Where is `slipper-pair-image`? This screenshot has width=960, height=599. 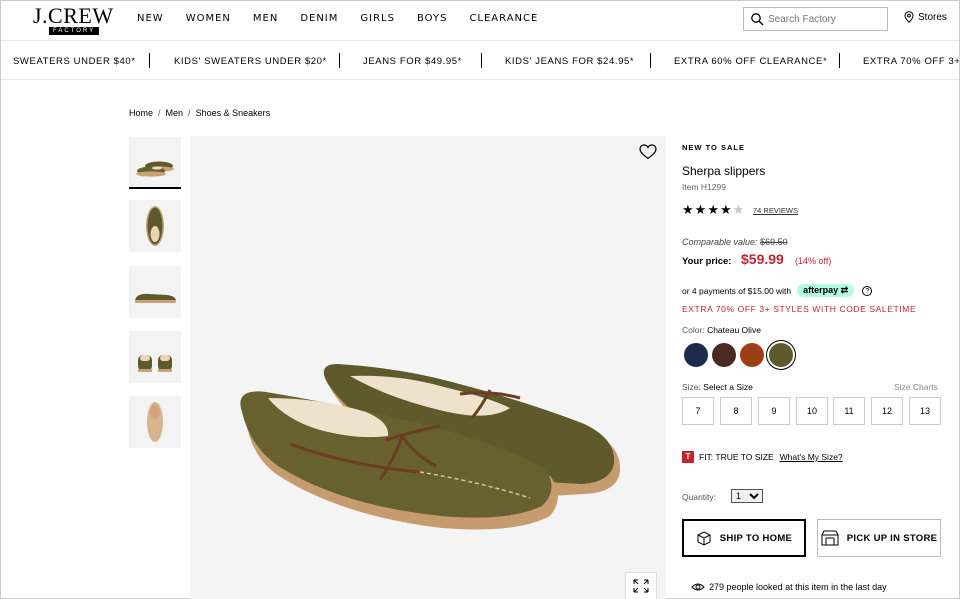 slipper-pair-image is located at coordinates (155, 169).